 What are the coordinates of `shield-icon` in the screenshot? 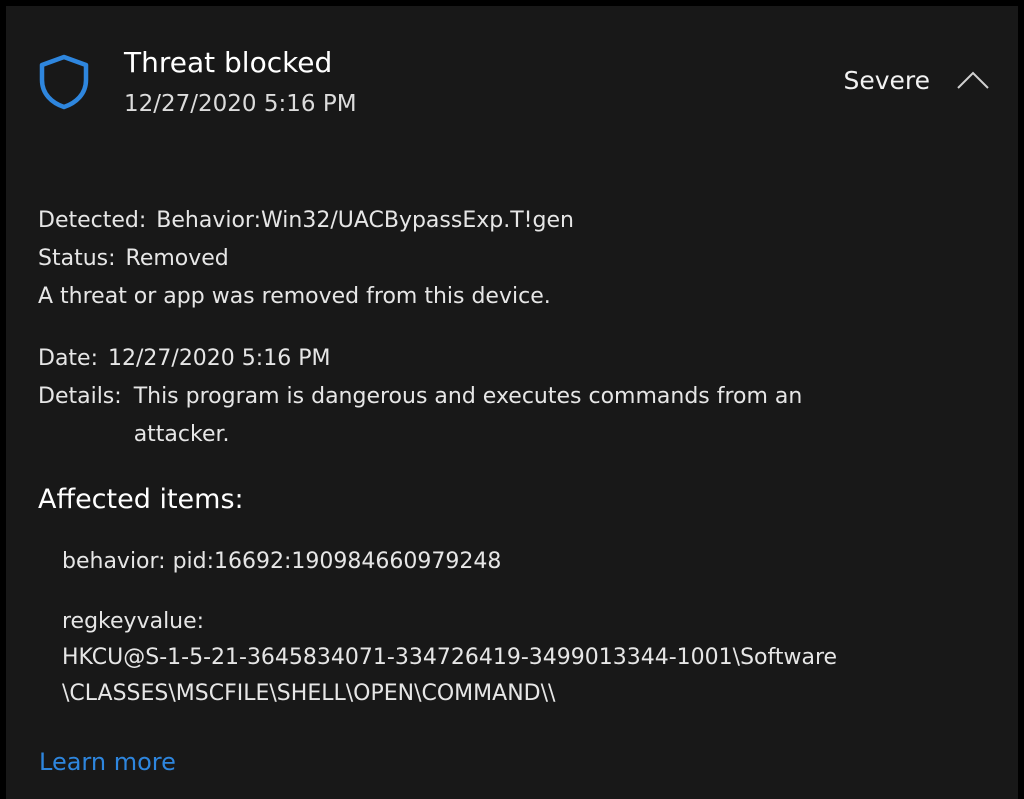 It's located at (64, 82).